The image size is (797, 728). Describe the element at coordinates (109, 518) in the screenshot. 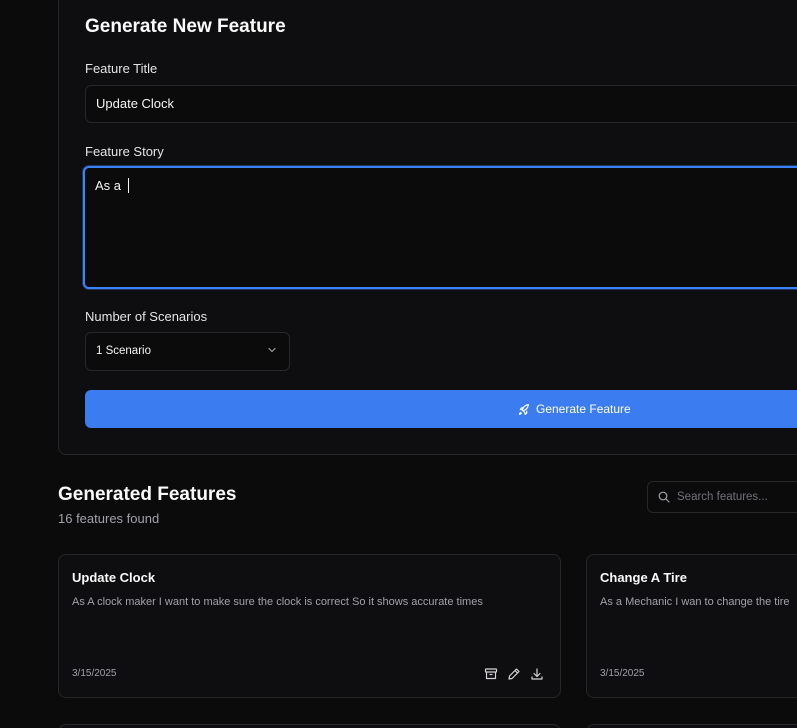

I see `features-count: 16 features found` at that location.